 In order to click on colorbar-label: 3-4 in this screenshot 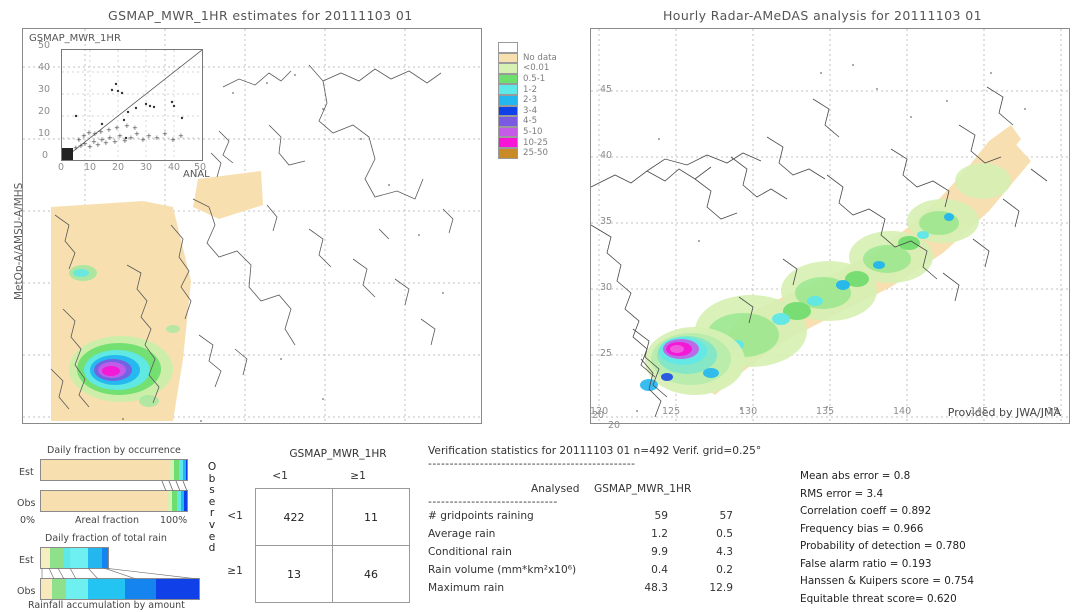, I will do `click(530, 110)`.